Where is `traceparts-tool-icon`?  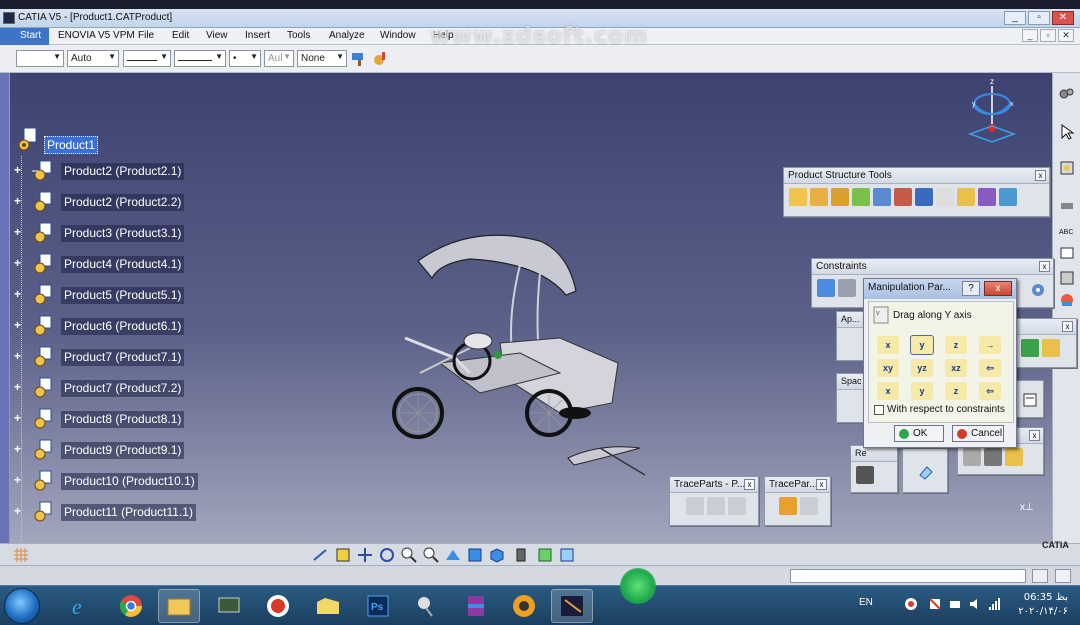 traceparts-tool-icon is located at coordinates (809, 506).